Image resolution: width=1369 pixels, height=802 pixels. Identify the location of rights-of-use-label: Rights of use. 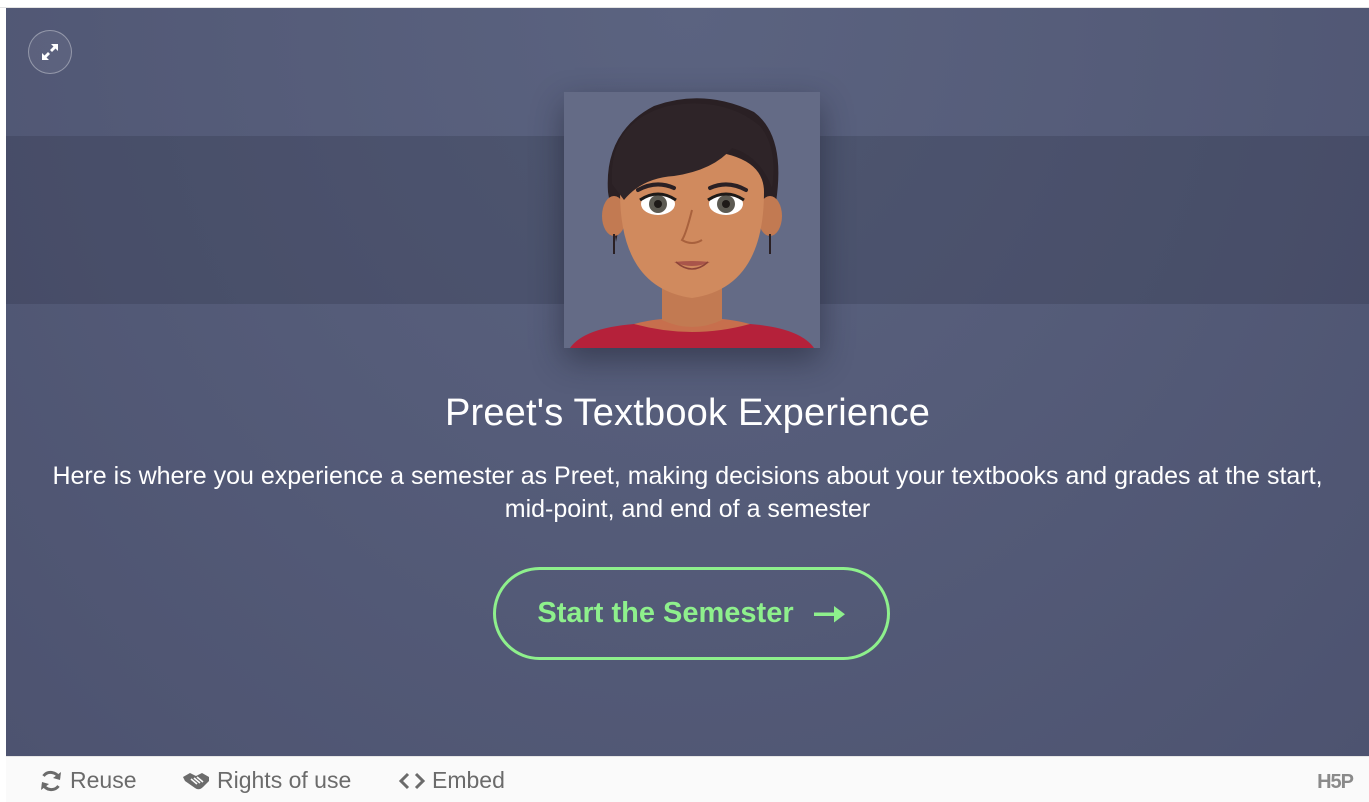
(284, 780).